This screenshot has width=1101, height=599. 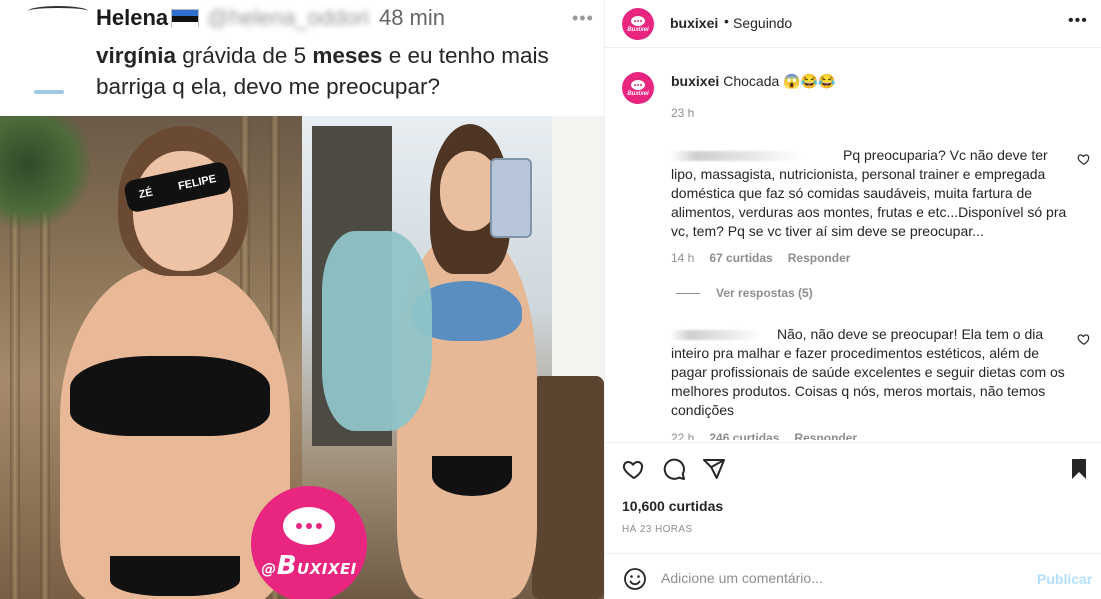 I want to click on following-button: Seguindo, so click(x=762, y=23).